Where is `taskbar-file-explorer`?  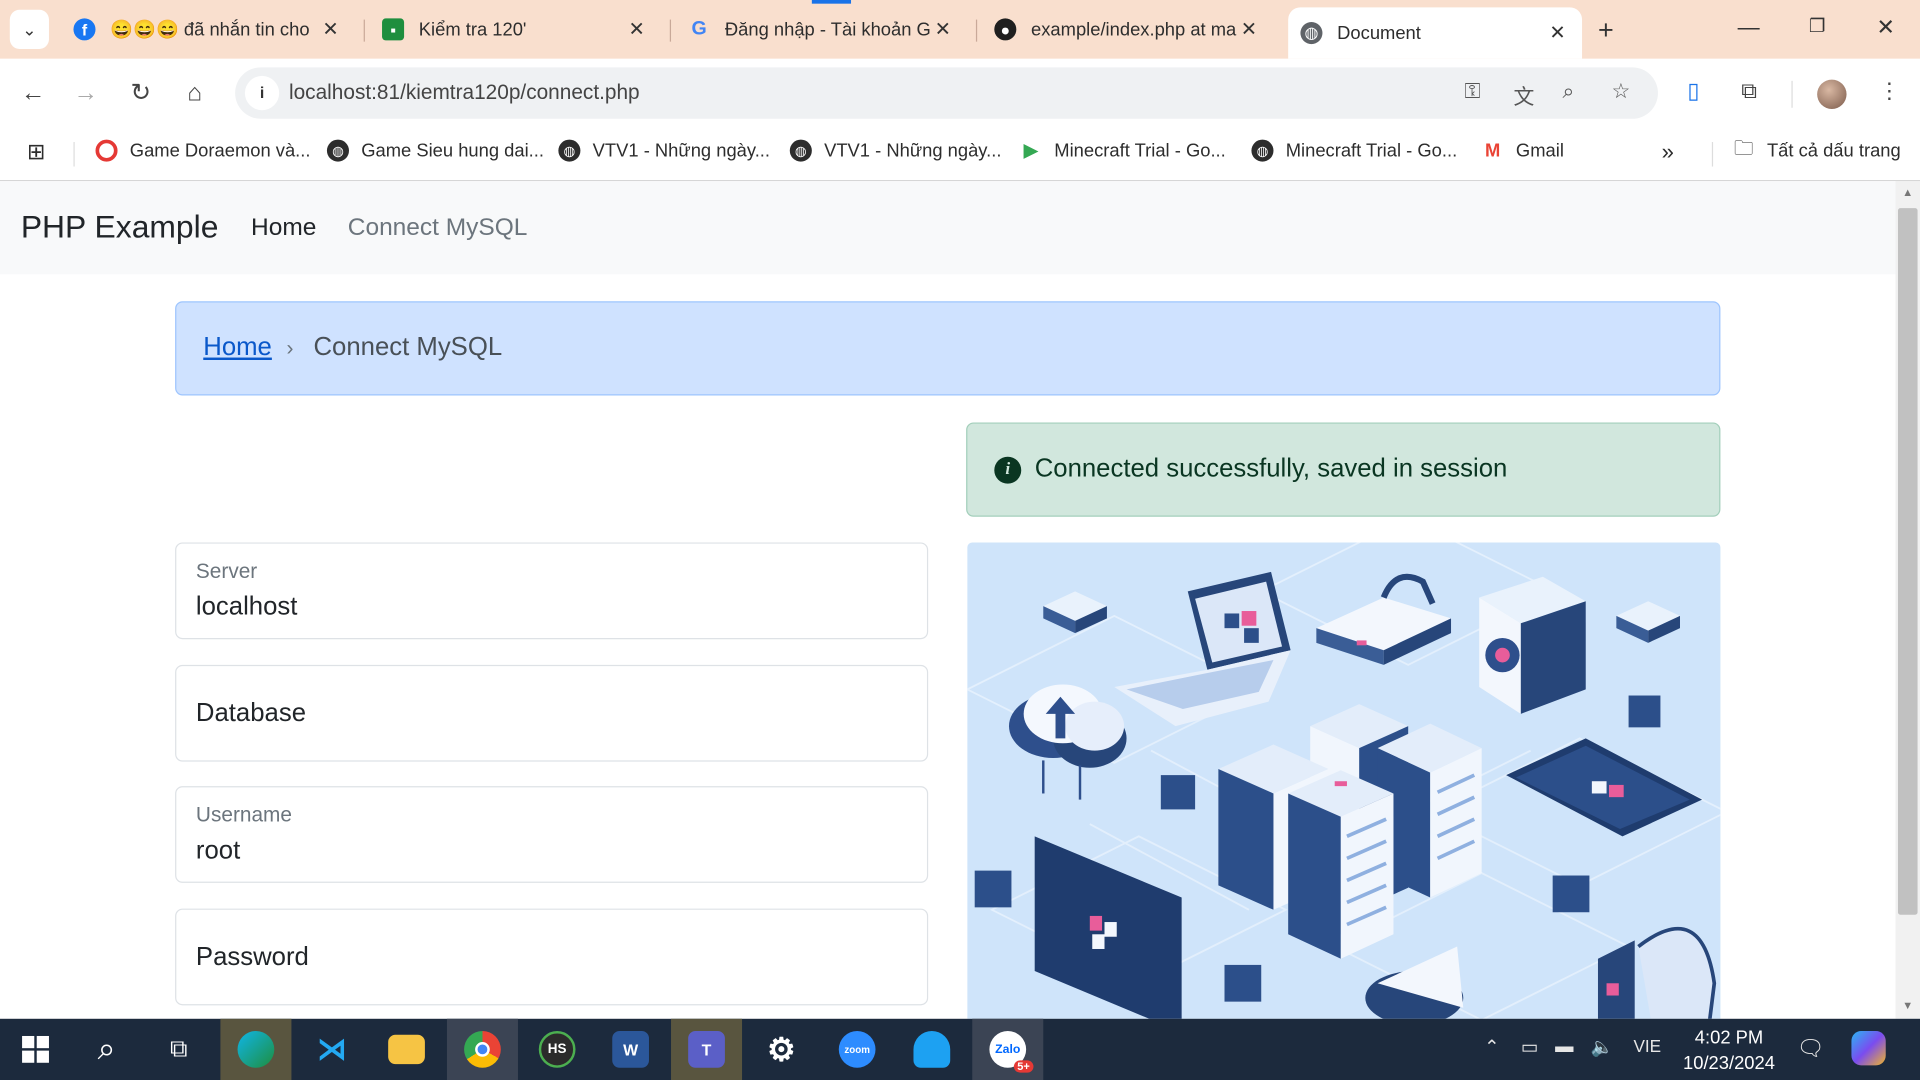
taskbar-file-explorer is located at coordinates (406, 1049).